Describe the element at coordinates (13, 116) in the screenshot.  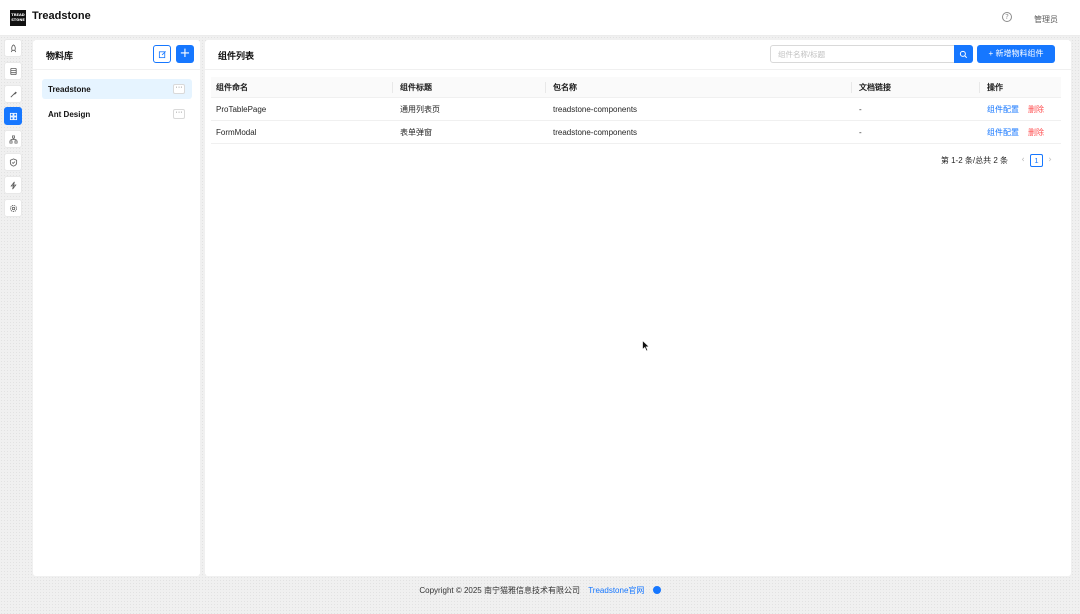
I see `rail-apps-icon` at that location.